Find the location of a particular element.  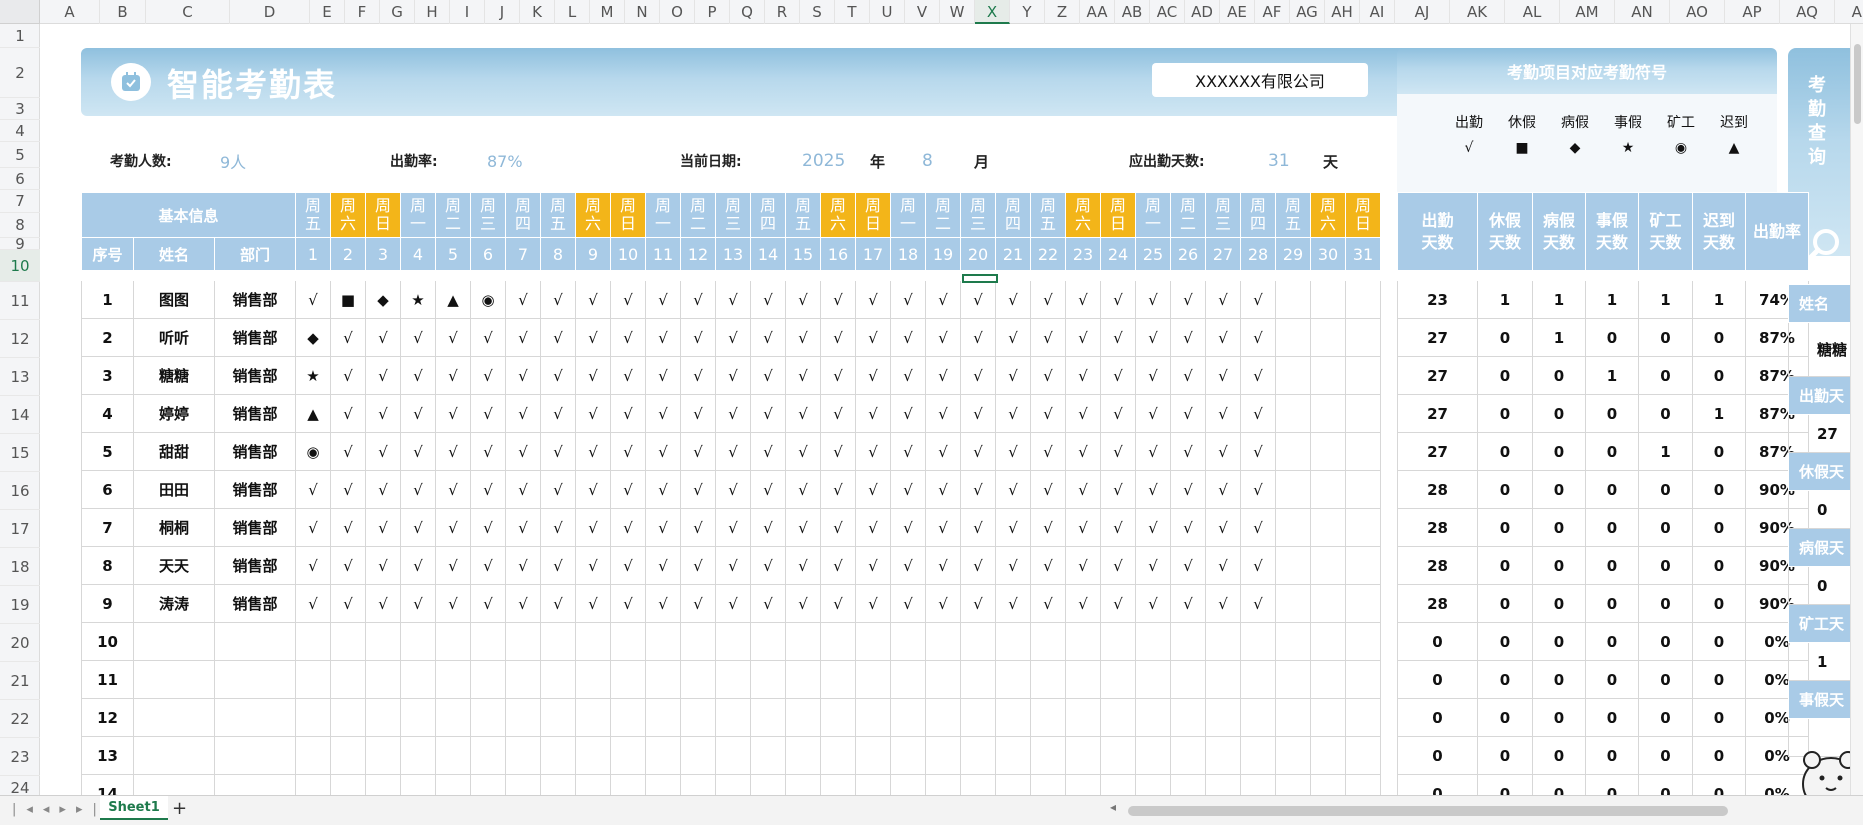

name-cell is located at coordinates (174, 784).